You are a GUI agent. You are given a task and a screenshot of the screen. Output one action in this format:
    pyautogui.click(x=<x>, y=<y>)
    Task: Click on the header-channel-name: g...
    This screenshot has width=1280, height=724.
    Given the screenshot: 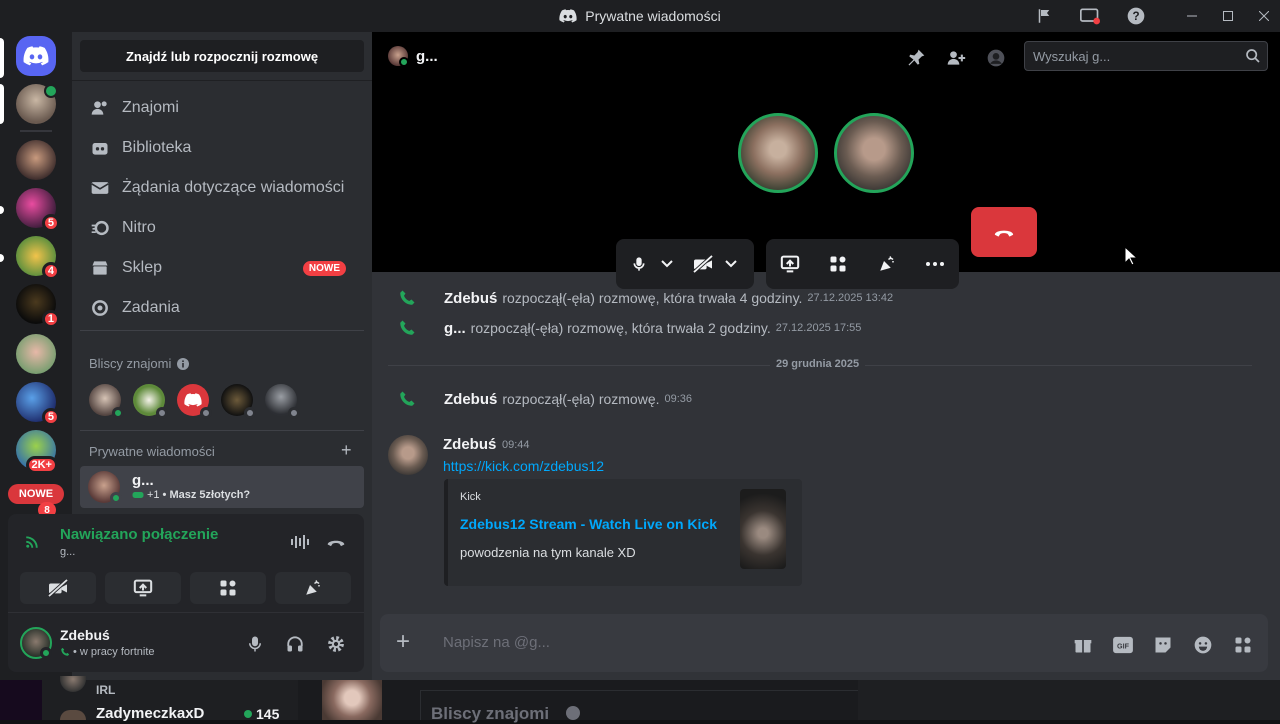 What is the action you would take?
    pyautogui.click(x=427, y=56)
    